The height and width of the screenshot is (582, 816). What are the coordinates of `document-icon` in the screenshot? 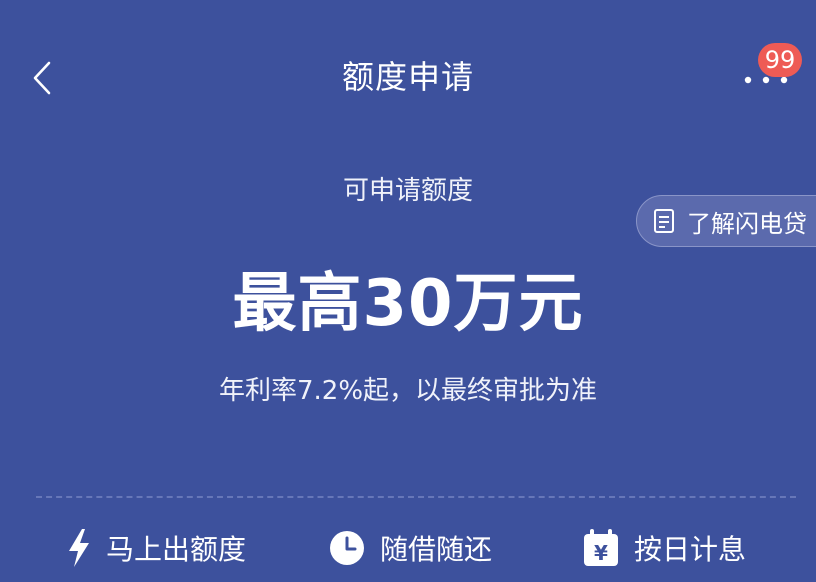 It's located at (664, 221).